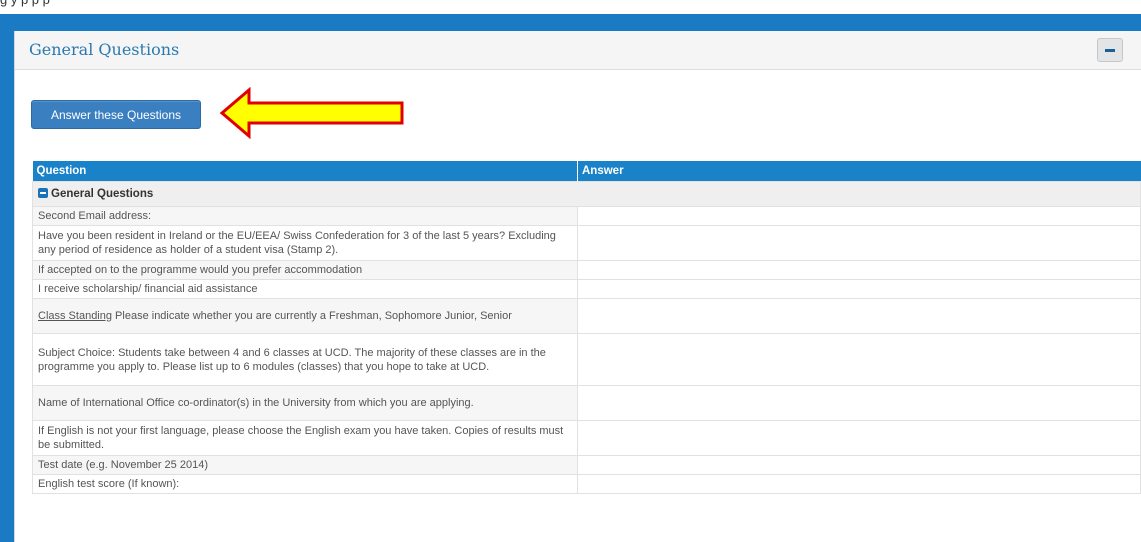 This screenshot has width=1141, height=542. What do you see at coordinates (43, 193) in the screenshot?
I see `collapse-group-icon` at bounding box center [43, 193].